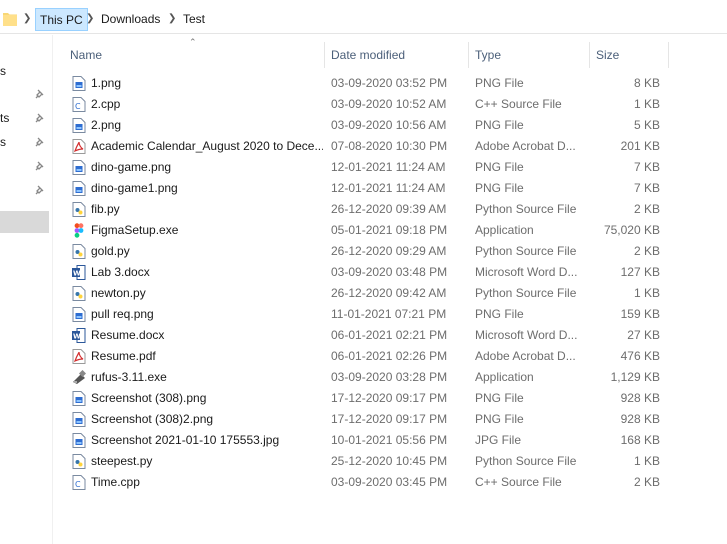  I want to click on svg-text: W, so click(77, 337).